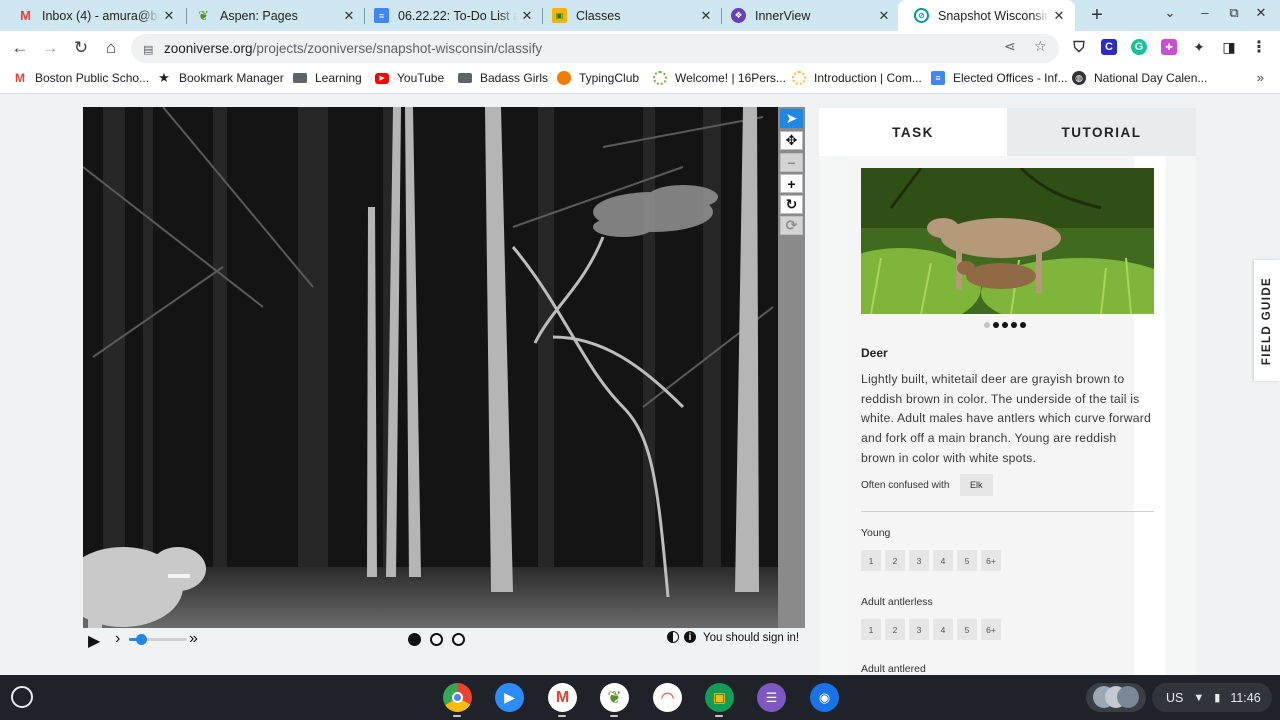  Describe the element at coordinates (111, 48) in the screenshot. I see `home-icon: ⌂` at that location.